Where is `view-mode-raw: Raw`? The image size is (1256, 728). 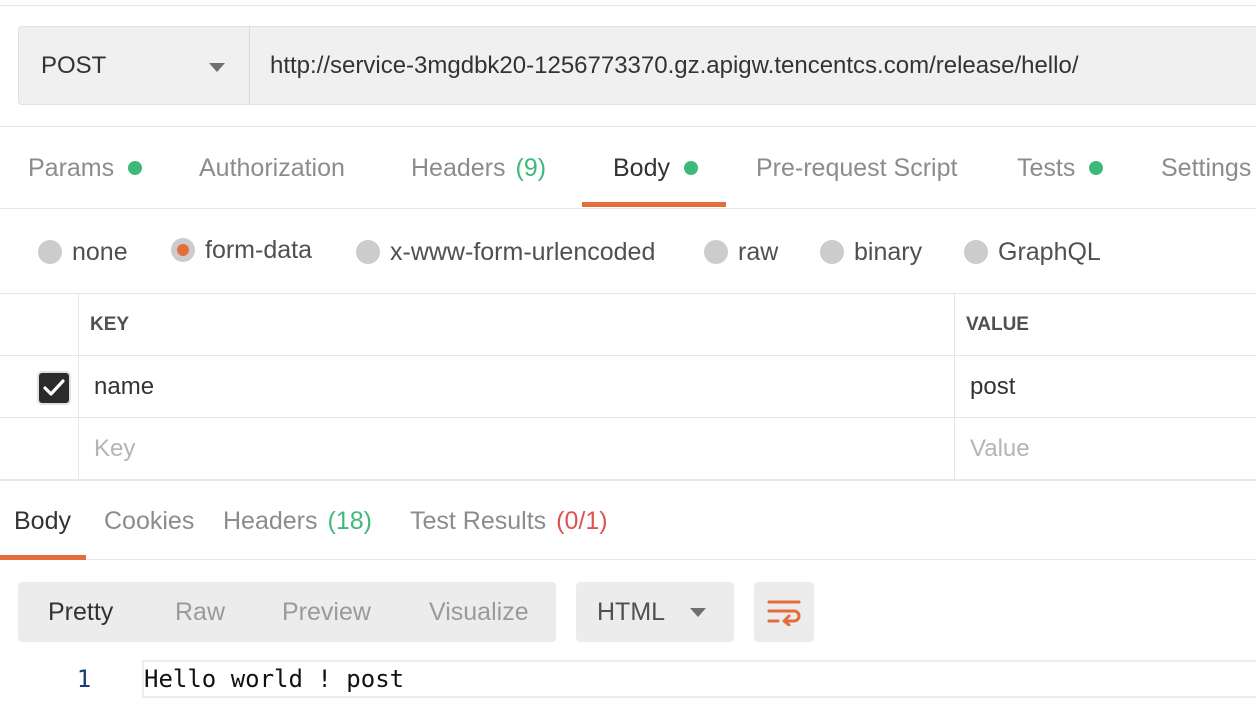
view-mode-raw: Raw is located at coordinates (200, 612).